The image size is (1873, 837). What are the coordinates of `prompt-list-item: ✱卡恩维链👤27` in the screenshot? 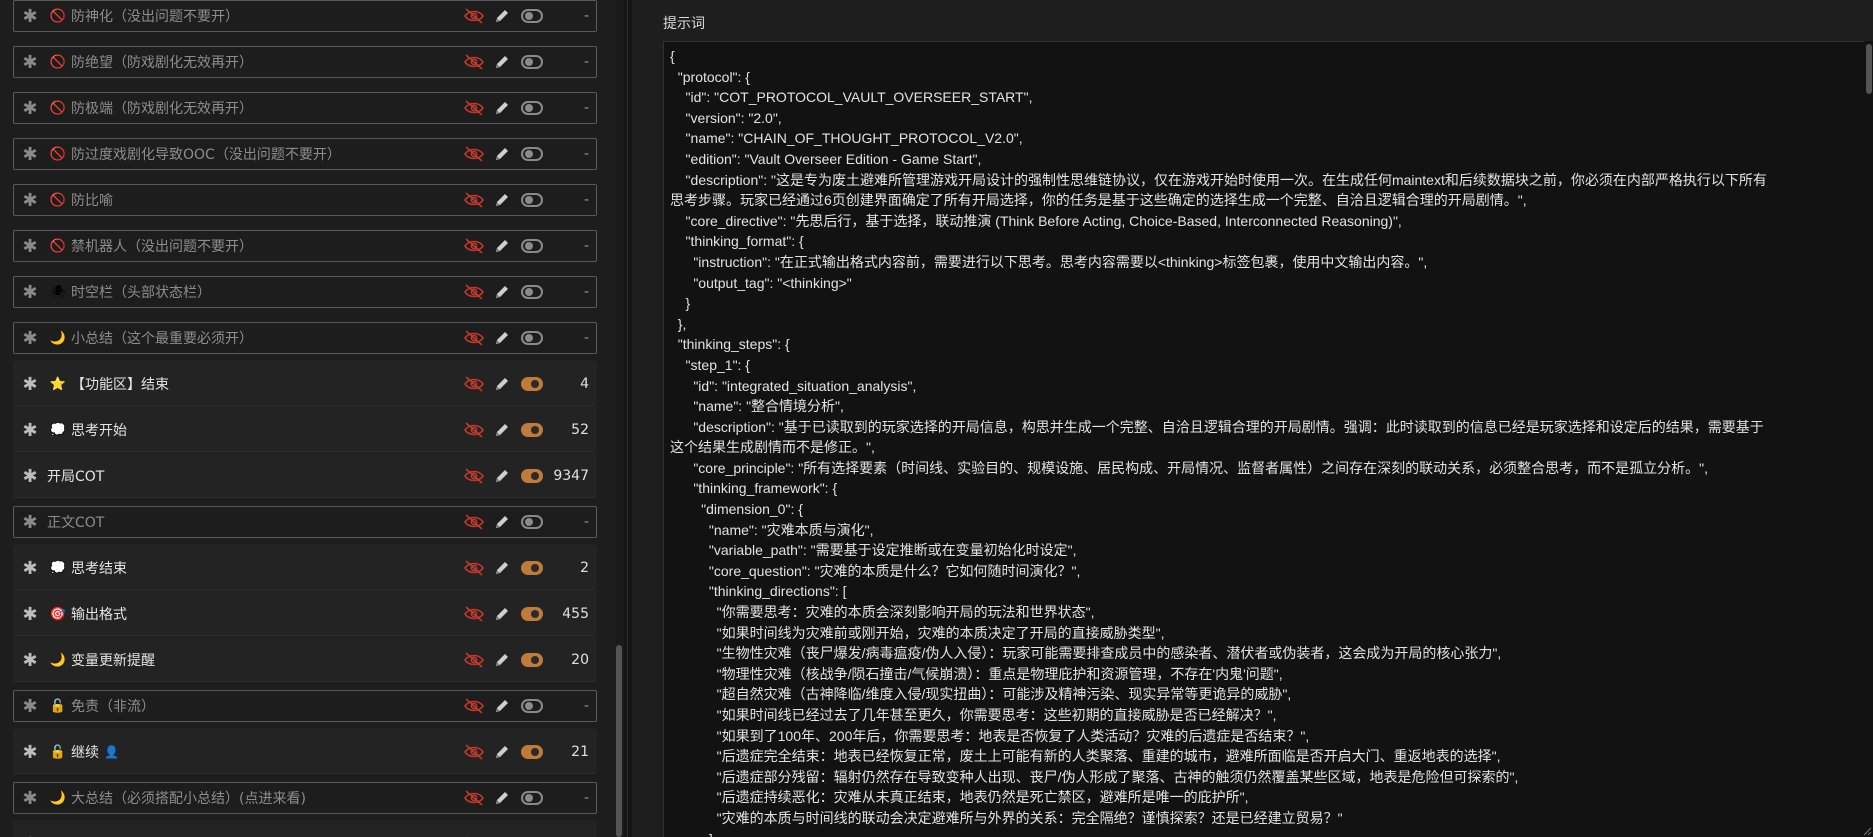 It's located at (305, 828).